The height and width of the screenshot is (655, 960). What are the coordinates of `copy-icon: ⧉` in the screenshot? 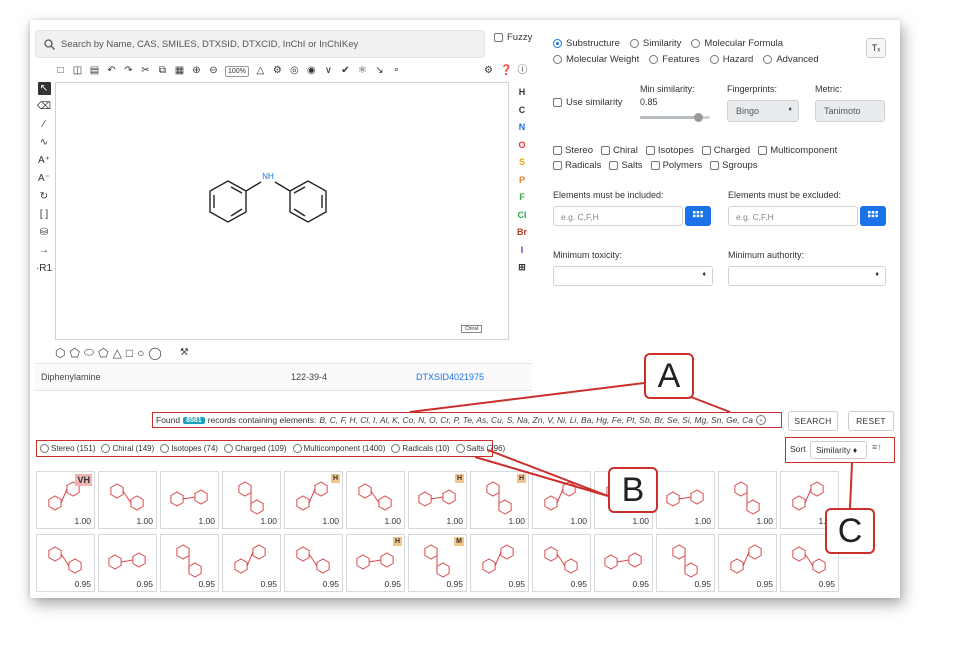 It's located at (162, 71).